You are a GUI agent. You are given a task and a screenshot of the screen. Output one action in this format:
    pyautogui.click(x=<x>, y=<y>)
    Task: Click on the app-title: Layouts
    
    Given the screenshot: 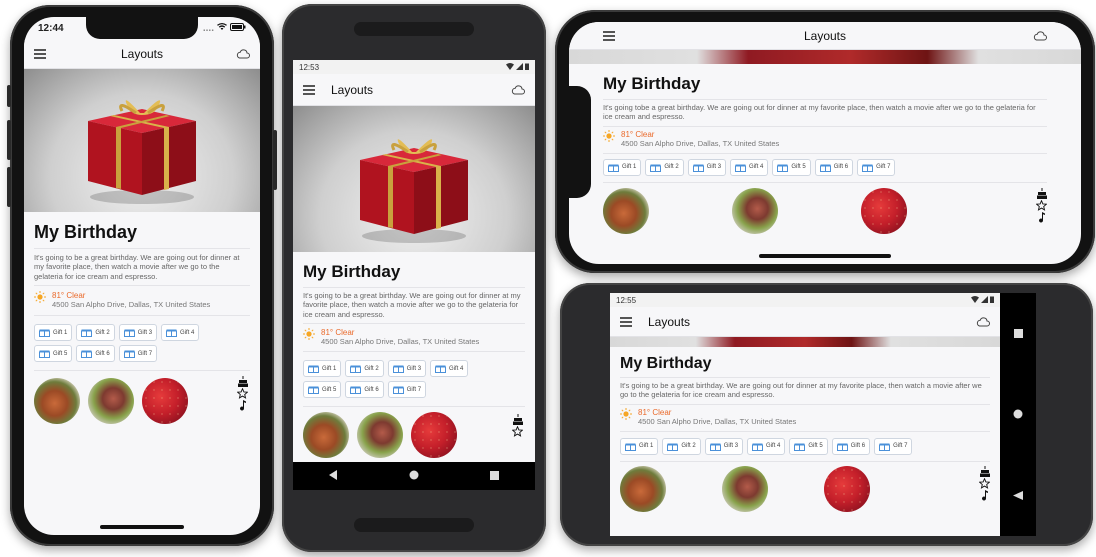 What is the action you would take?
    pyautogui.click(x=669, y=321)
    